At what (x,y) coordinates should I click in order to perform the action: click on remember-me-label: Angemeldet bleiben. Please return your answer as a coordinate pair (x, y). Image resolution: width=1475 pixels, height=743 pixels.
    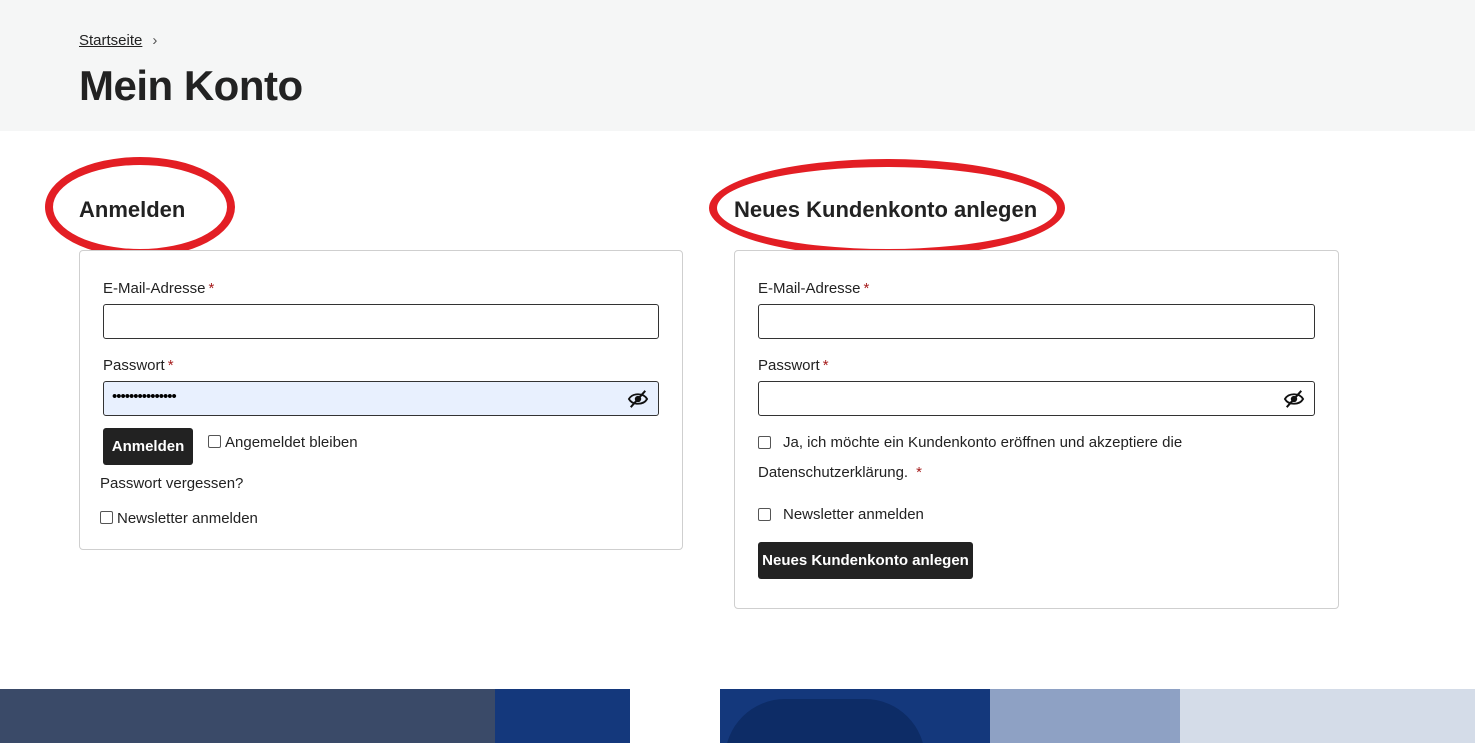
    Looking at the image, I should click on (291, 442).